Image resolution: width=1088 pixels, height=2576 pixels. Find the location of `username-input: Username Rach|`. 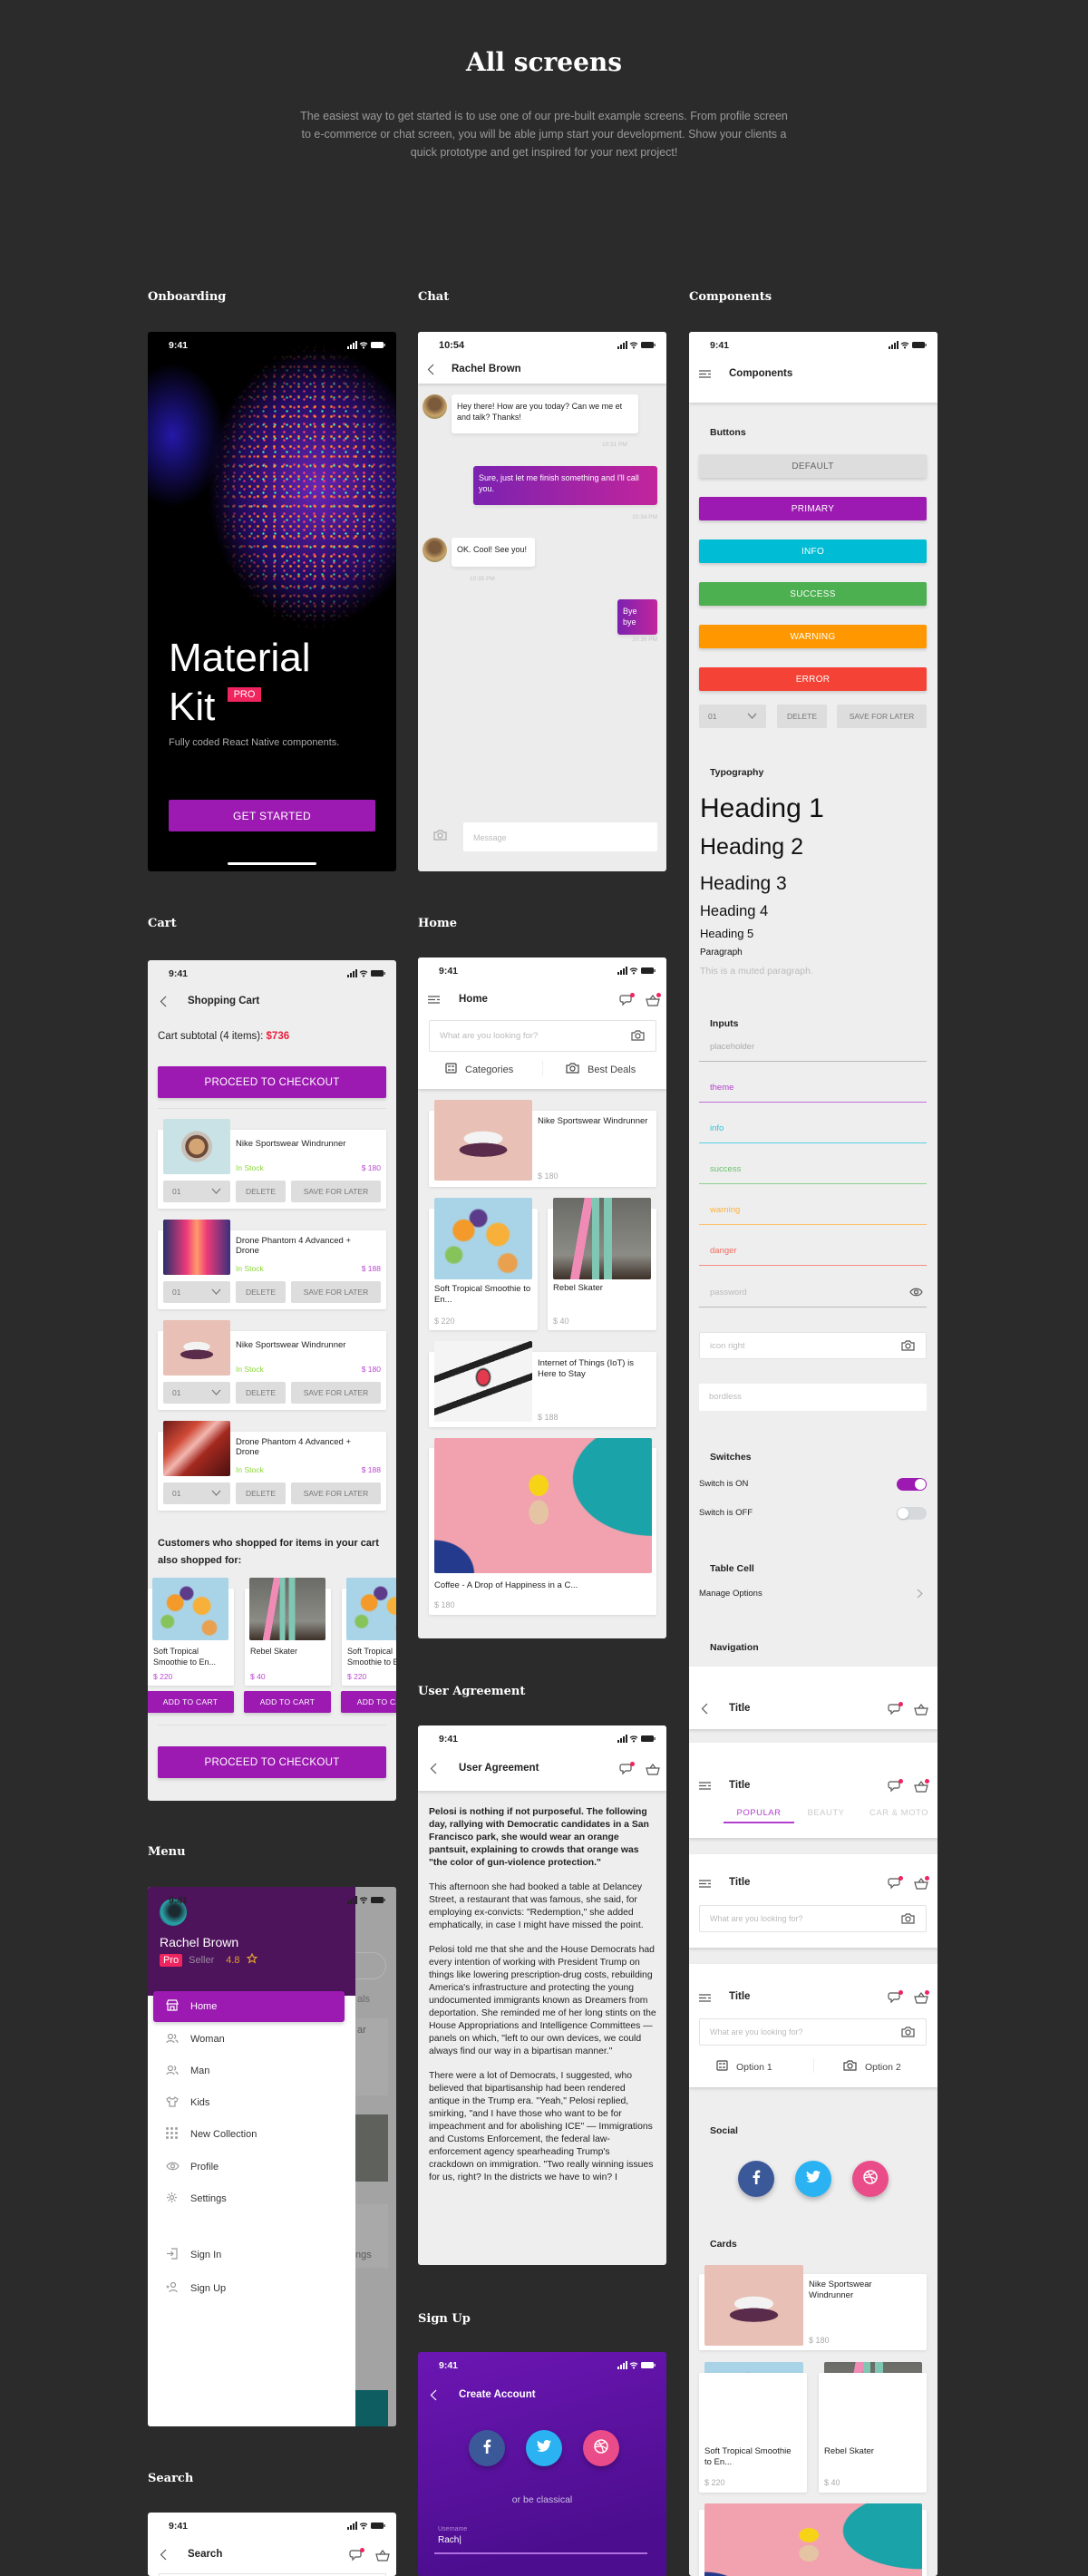

username-input: Username Rach| is located at coordinates (540, 2540).